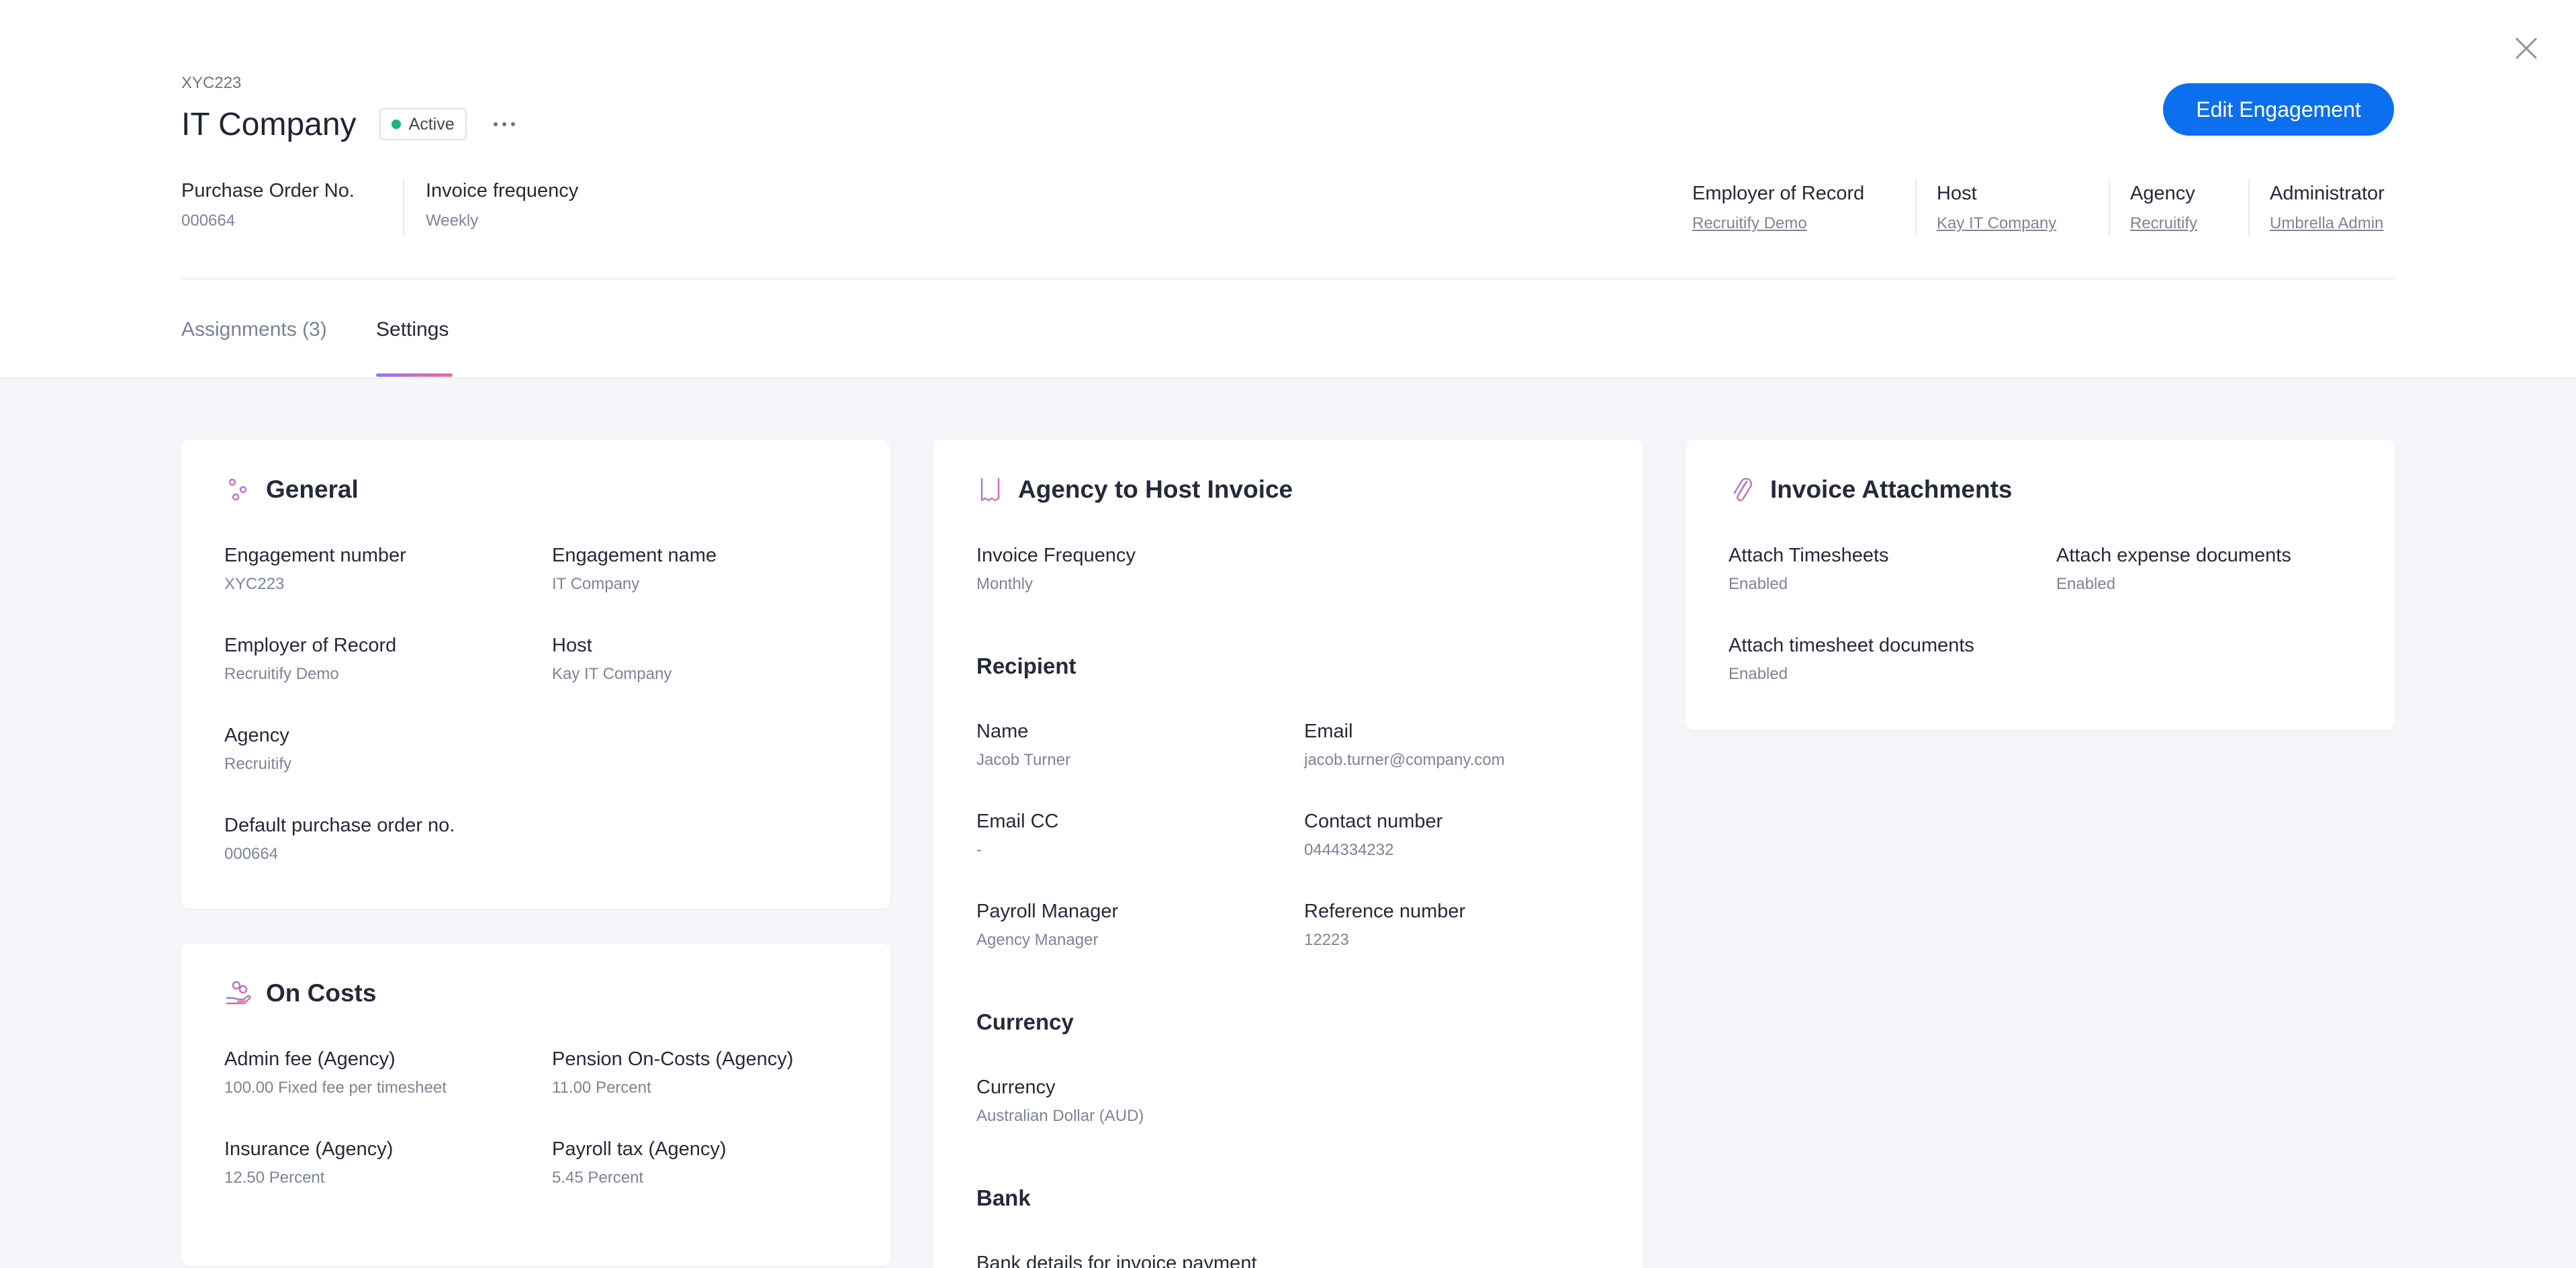 This screenshot has height=1268, width=2576. Describe the element at coordinates (1404, 760) in the screenshot. I see `field-value: jacob.turner@company.com` at that location.